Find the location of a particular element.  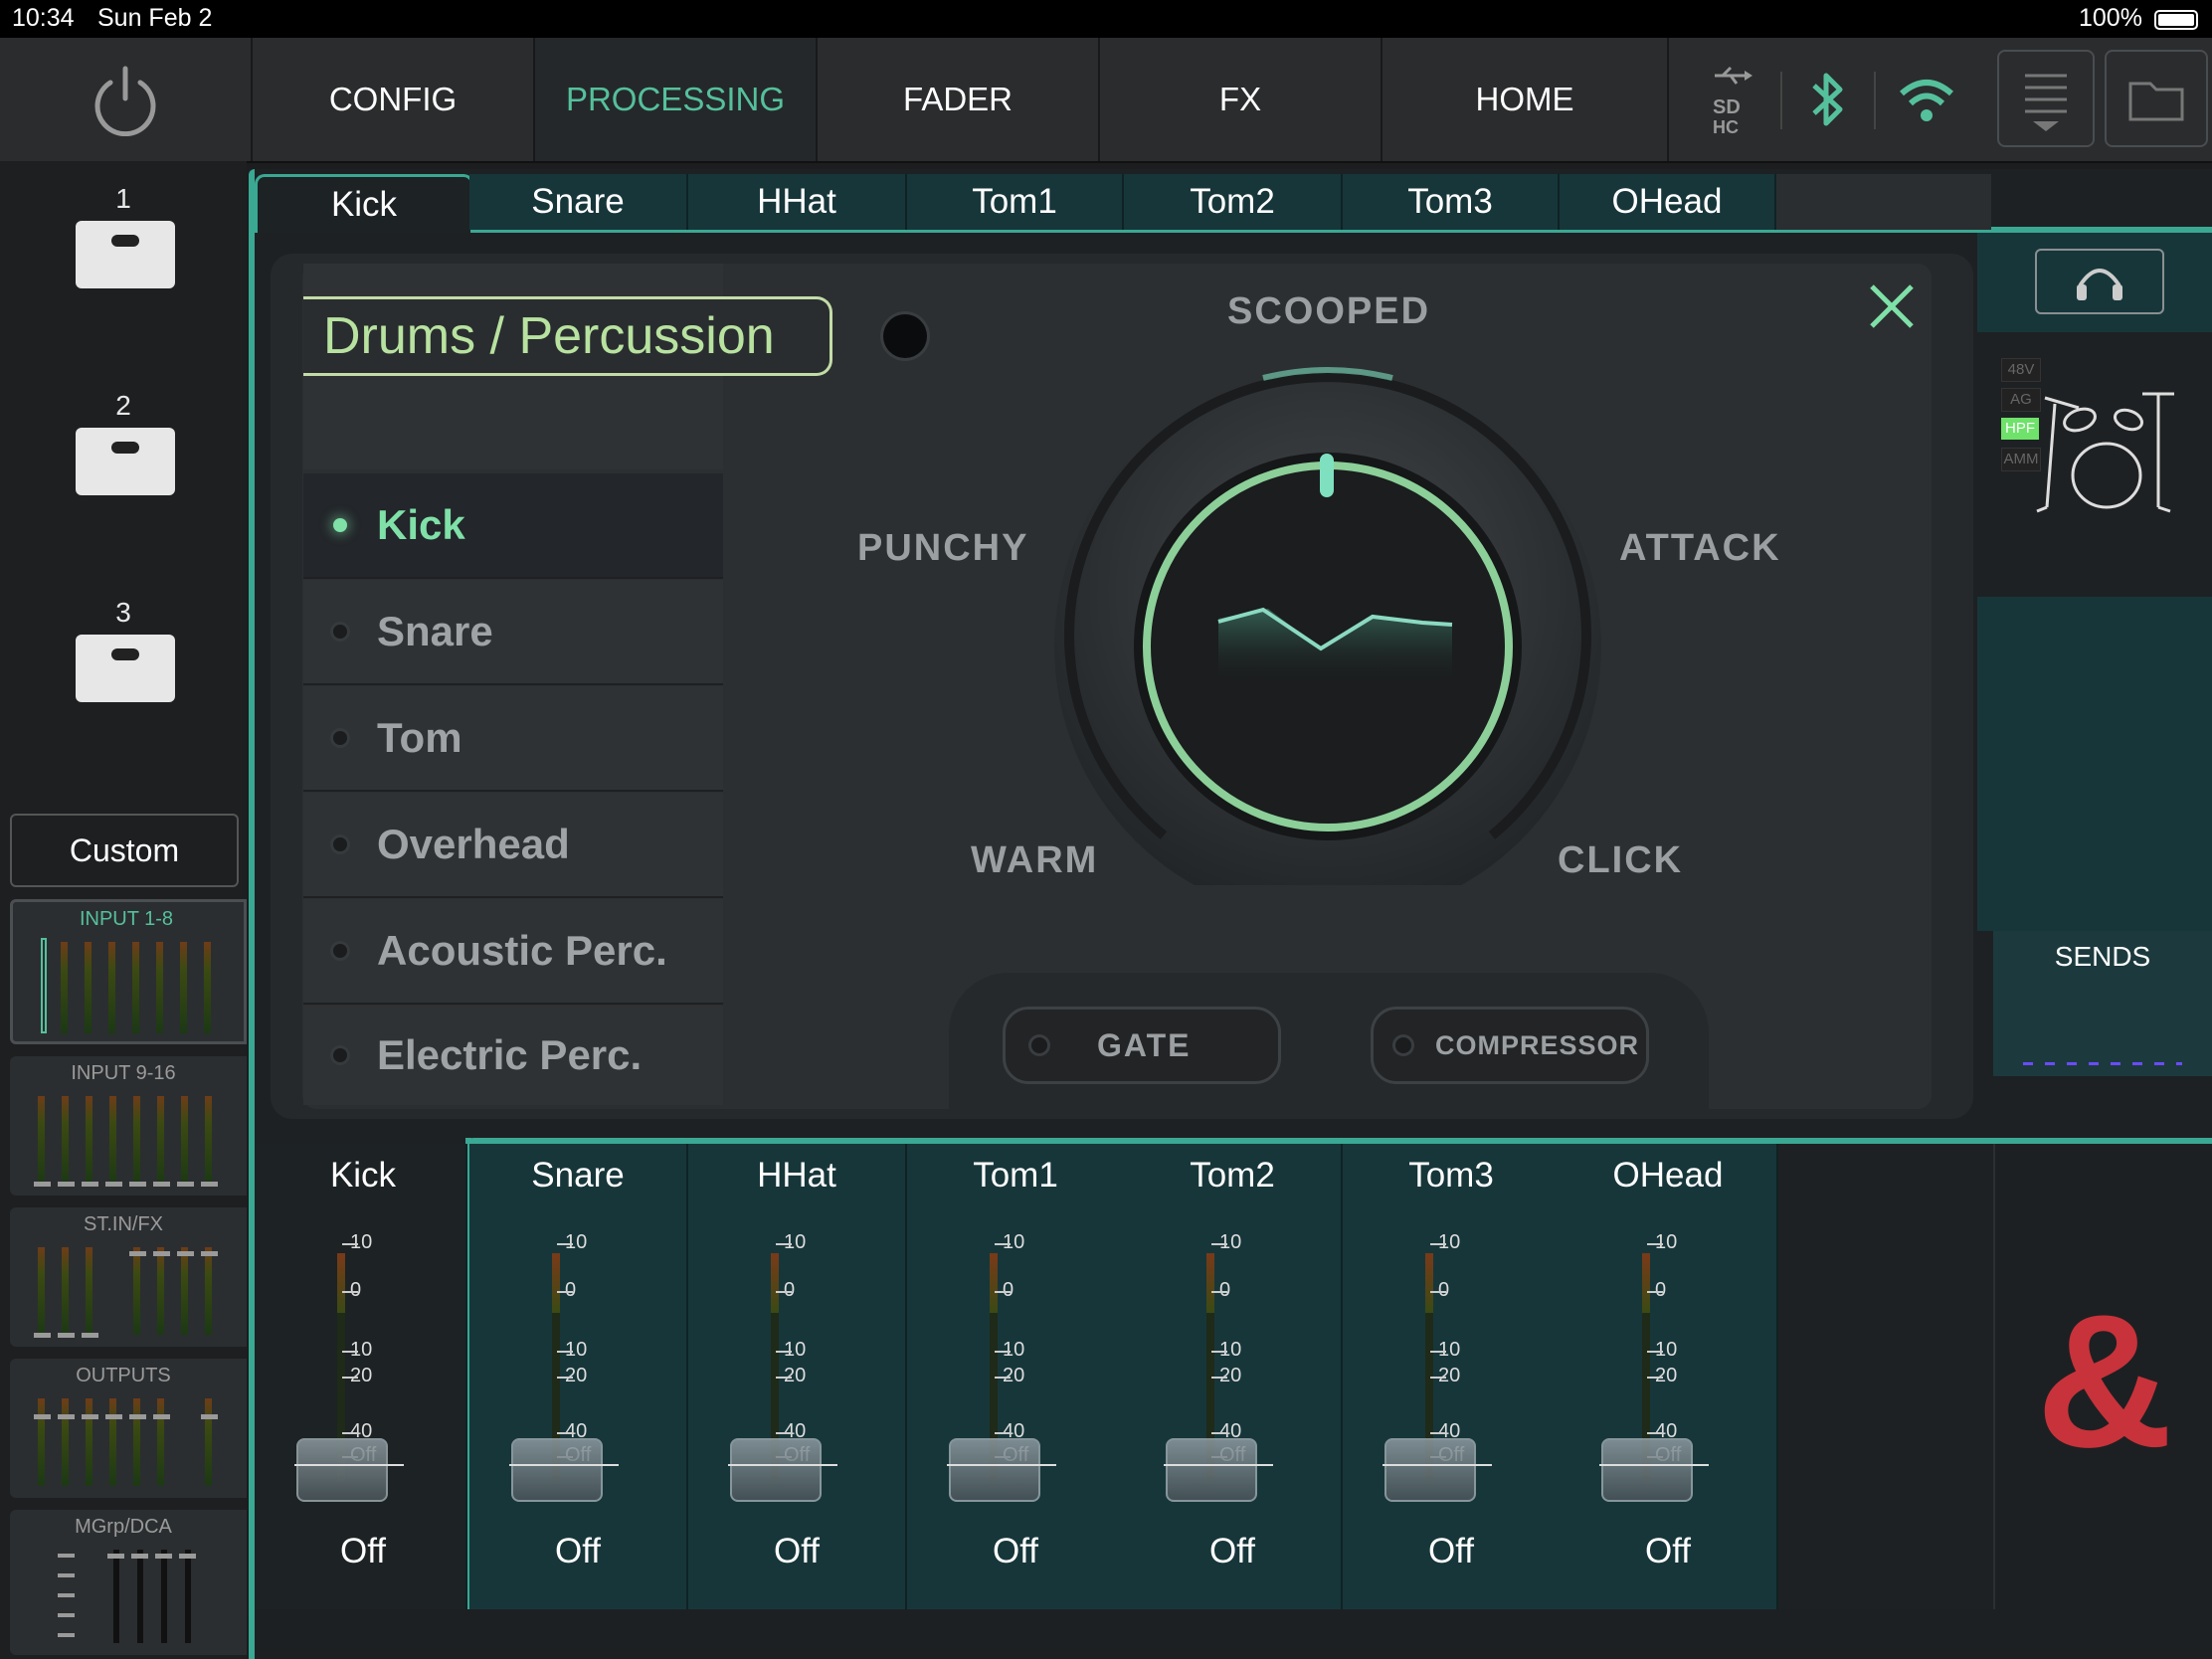

bank-label: MGrp/DCA is located at coordinates (123, 1527).